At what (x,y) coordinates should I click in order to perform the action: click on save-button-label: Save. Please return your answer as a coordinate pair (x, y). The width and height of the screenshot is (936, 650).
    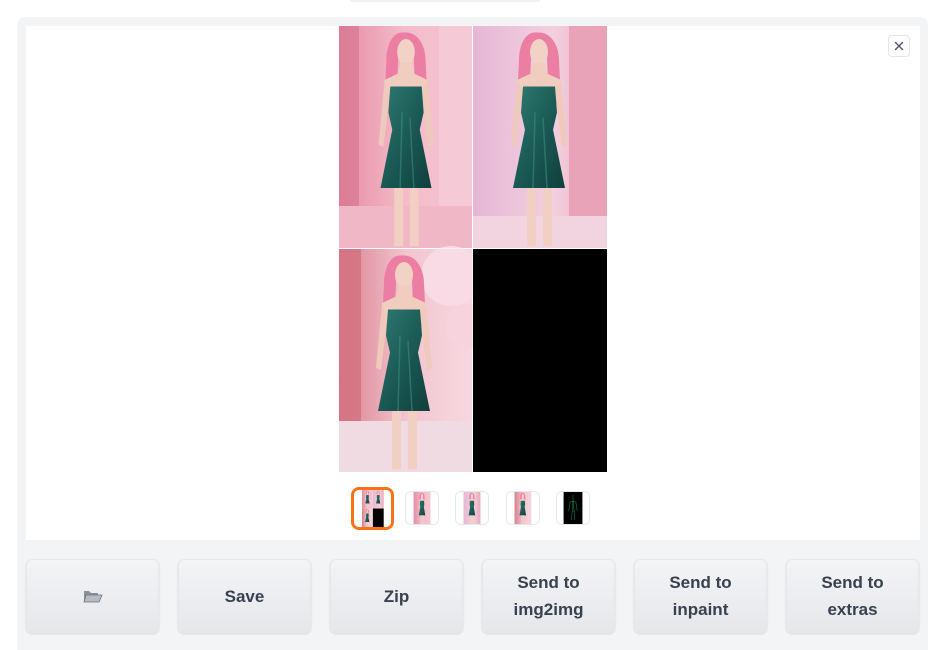
    Looking at the image, I should click on (244, 596).